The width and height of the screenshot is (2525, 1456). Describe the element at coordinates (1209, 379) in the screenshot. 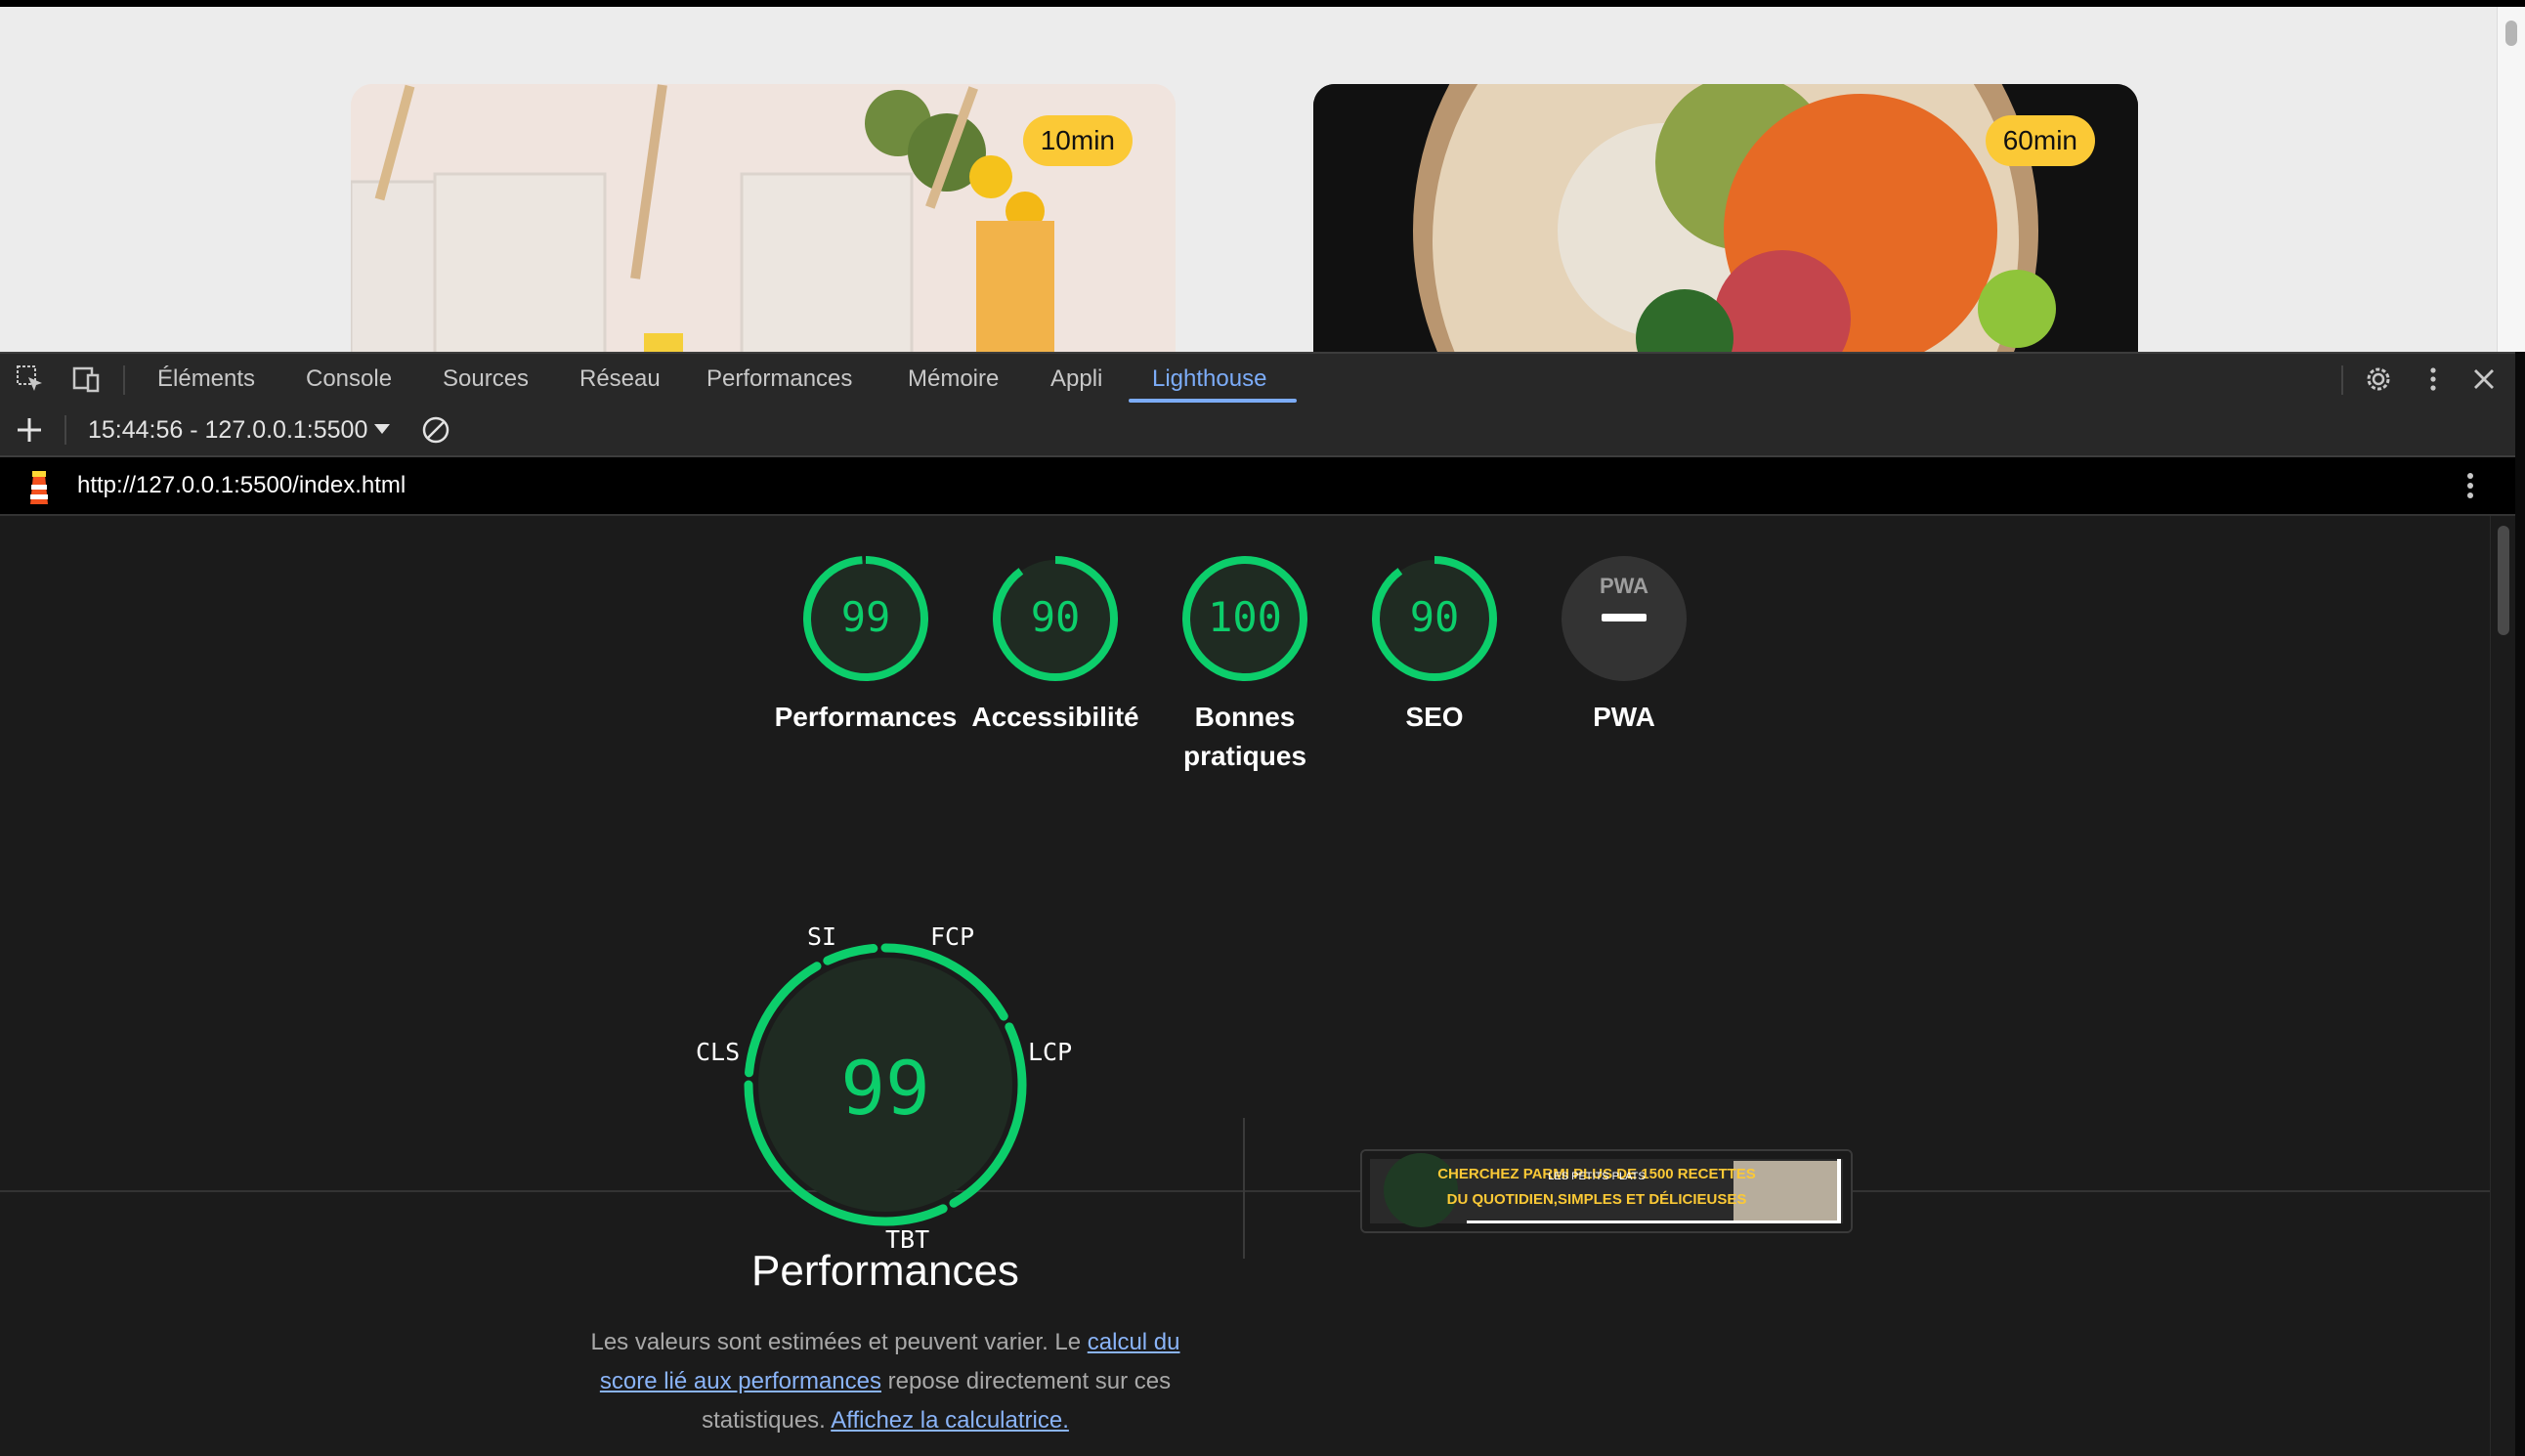

I see `tab-lighthouse: Lighthouse` at that location.